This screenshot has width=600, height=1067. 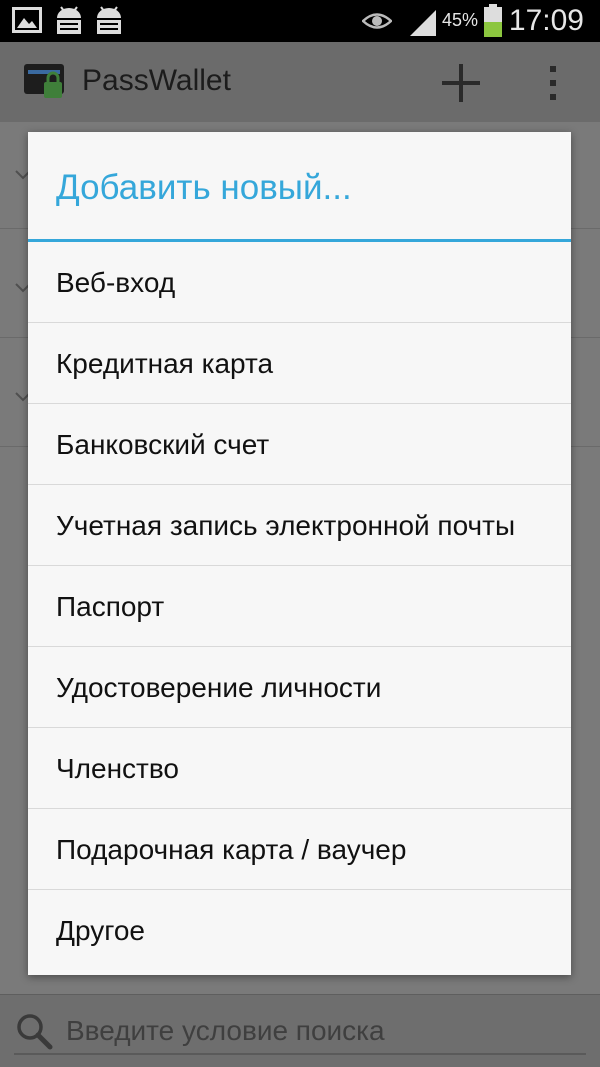 What do you see at coordinates (461, 83) in the screenshot?
I see `add-icon` at bounding box center [461, 83].